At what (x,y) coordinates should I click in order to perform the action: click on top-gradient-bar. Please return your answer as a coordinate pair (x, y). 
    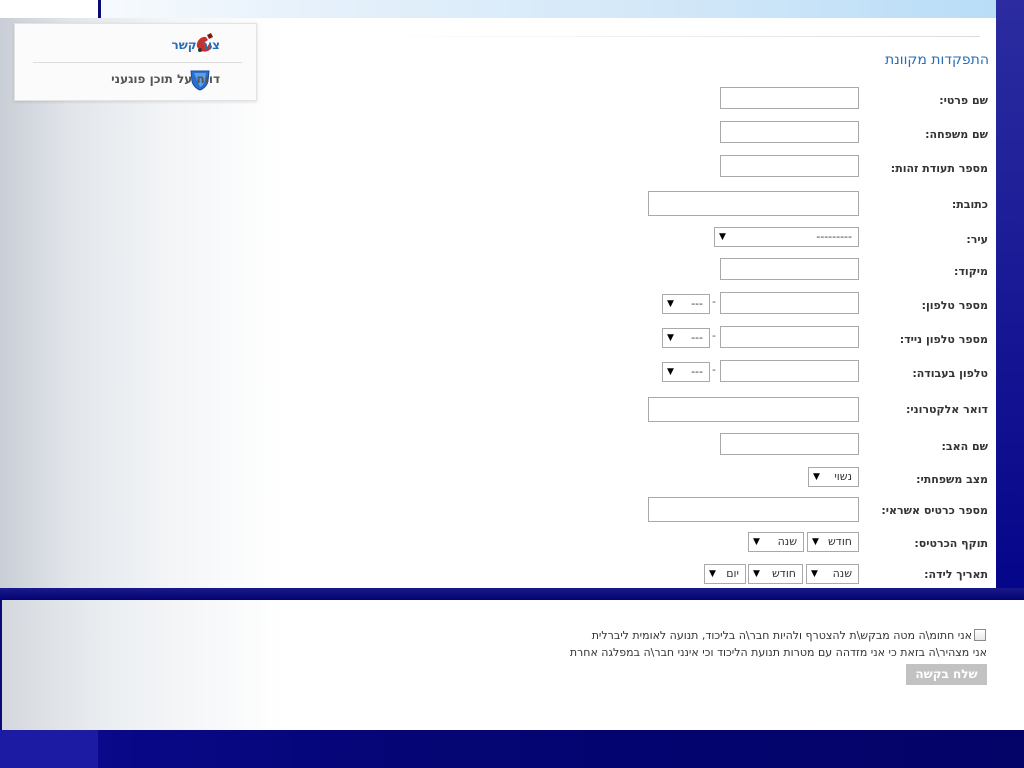
    Looking at the image, I should click on (512, 9).